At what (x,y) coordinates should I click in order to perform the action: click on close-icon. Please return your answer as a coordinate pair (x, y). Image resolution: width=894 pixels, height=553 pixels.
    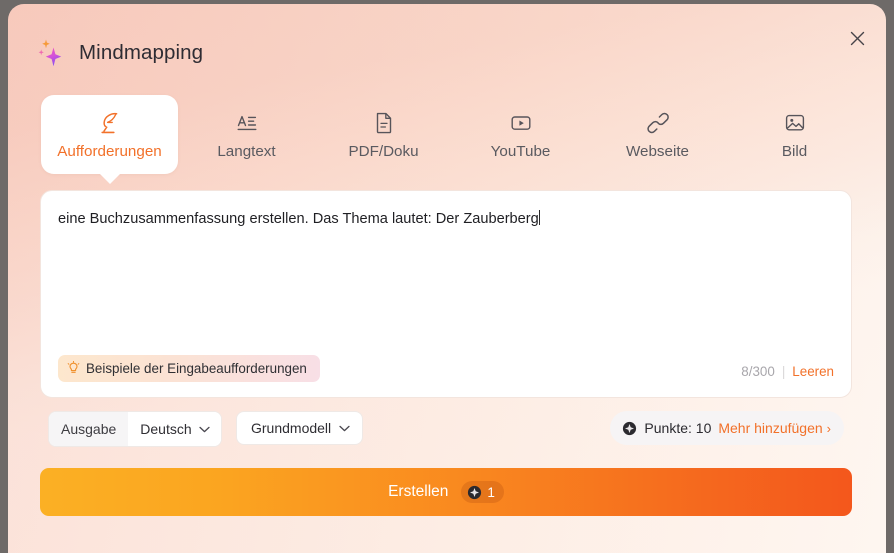
    Looking at the image, I should click on (857, 38).